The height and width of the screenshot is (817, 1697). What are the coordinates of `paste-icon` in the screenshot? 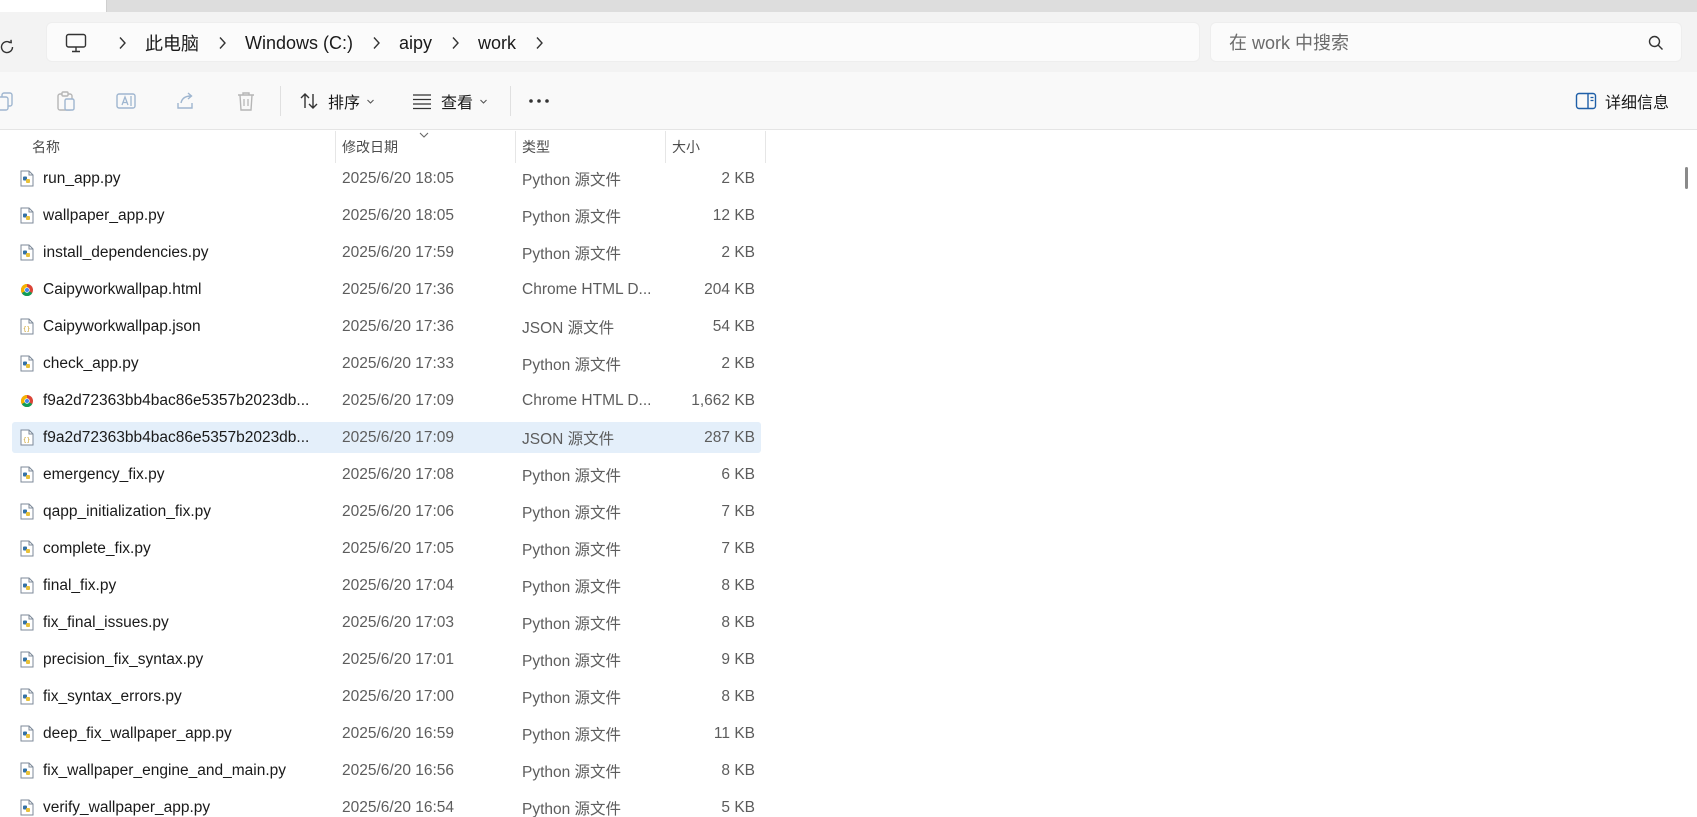 It's located at (66, 101).